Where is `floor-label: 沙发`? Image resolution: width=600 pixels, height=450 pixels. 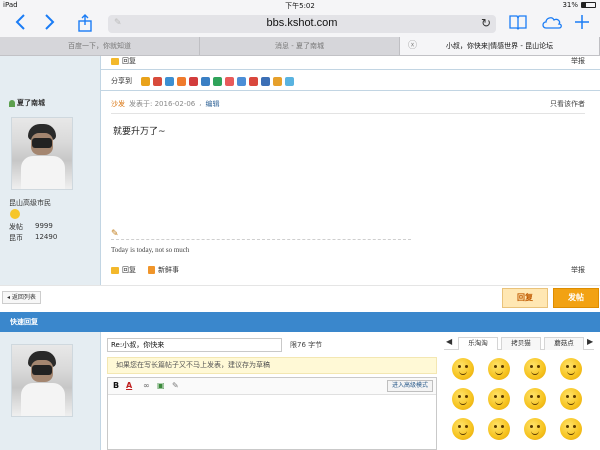 floor-label: 沙发 is located at coordinates (118, 104).